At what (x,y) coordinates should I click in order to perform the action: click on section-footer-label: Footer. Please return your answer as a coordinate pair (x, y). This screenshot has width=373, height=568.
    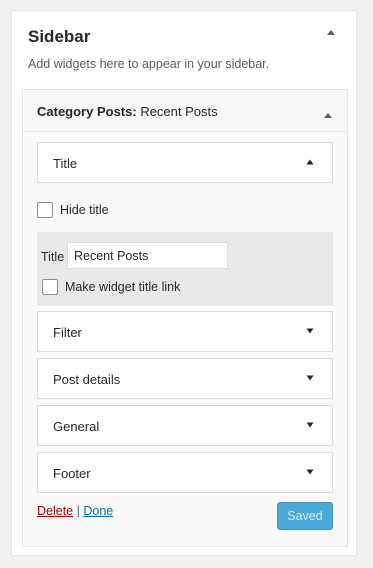
    Looking at the image, I should click on (72, 473).